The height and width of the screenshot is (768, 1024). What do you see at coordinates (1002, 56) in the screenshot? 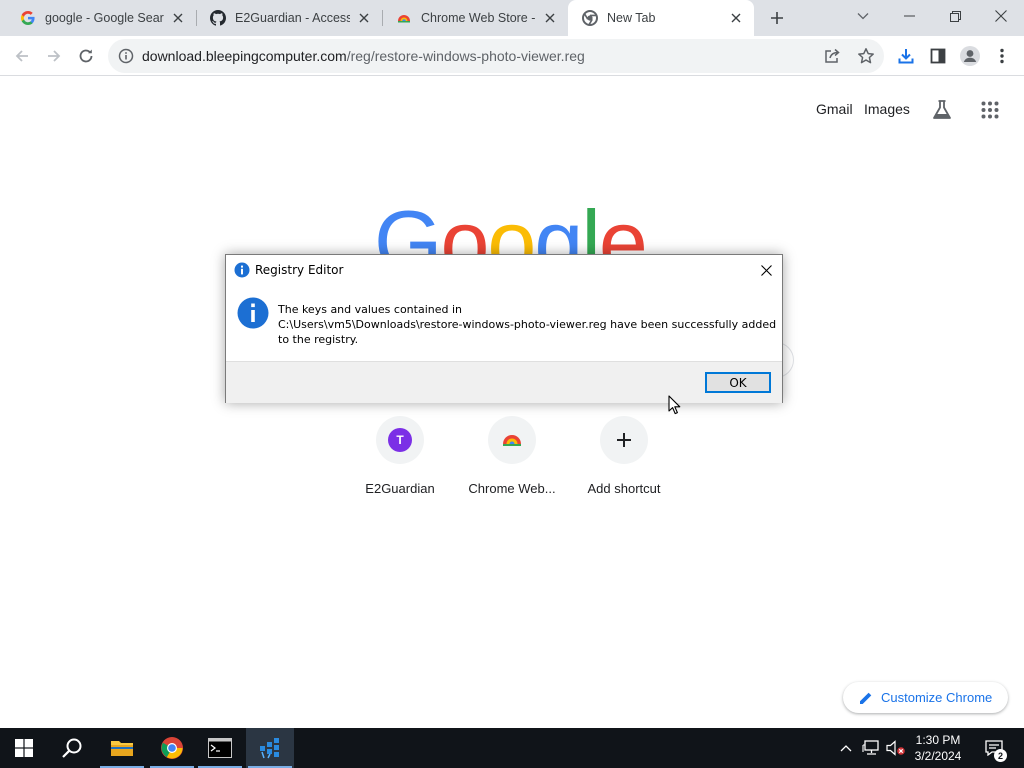
I see `chrome-menu-button` at bounding box center [1002, 56].